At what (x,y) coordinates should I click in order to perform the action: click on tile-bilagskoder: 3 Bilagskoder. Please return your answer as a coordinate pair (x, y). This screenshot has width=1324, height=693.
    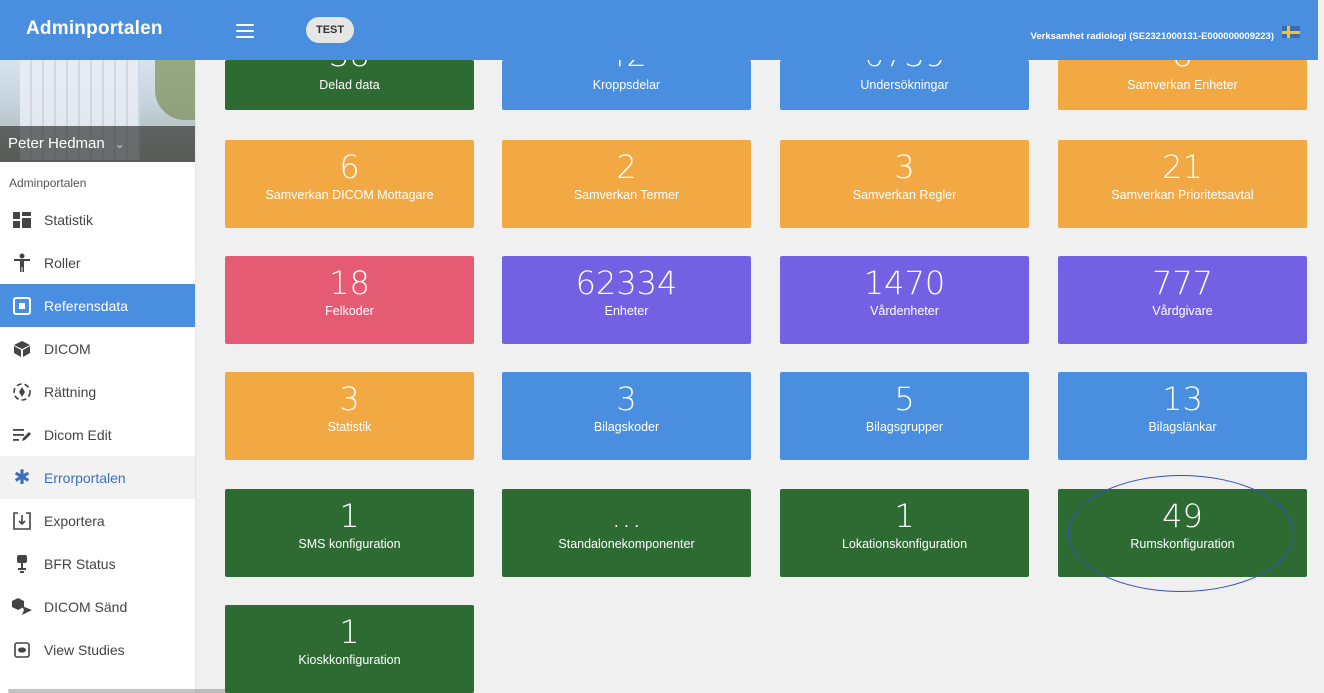
    Looking at the image, I should click on (626, 416).